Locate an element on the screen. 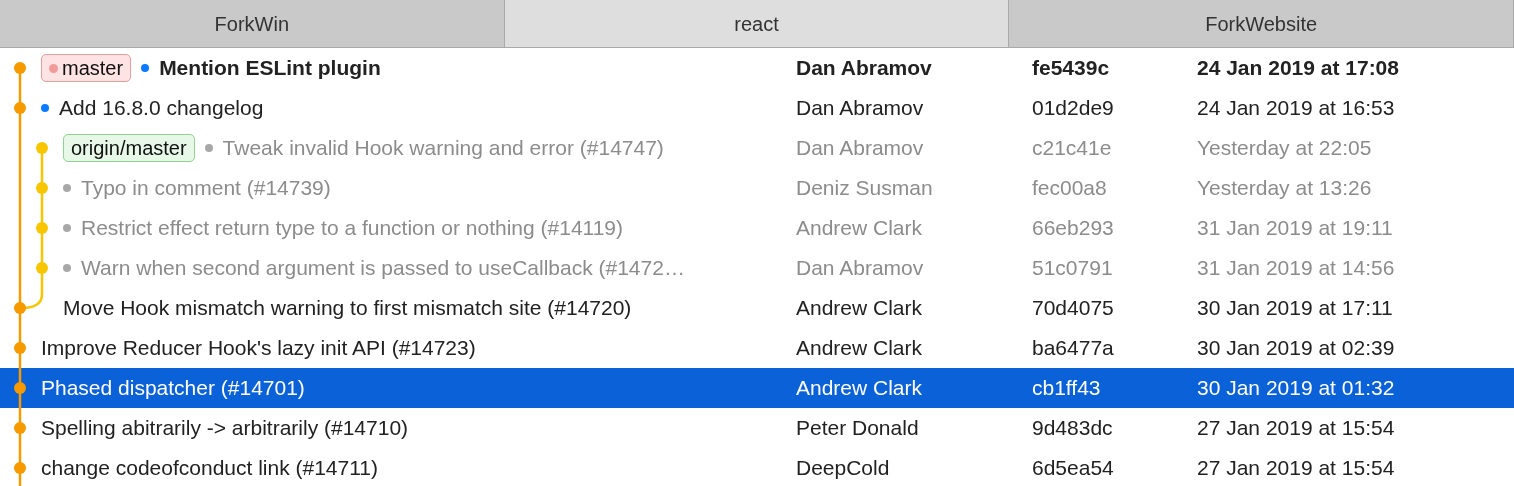 The height and width of the screenshot is (486, 1514). commit-row: Phased dispatcher (#14701) Andrew Clark cb1ff43 30 Jan 2019 at 01:32 is located at coordinates (757, 388).